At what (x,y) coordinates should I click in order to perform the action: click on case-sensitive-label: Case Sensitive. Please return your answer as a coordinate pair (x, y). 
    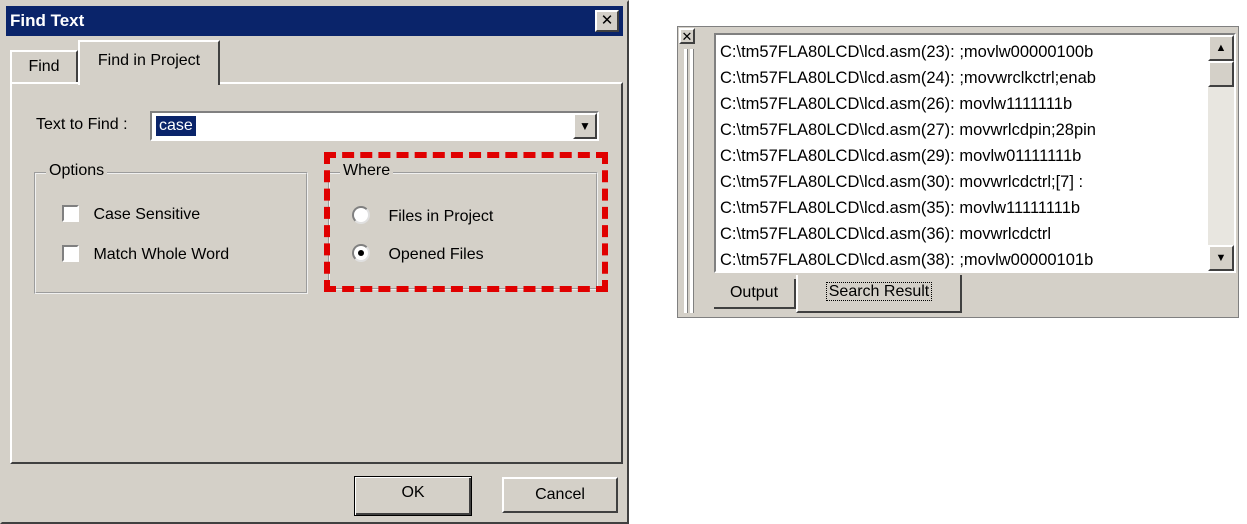
    Looking at the image, I should click on (147, 214).